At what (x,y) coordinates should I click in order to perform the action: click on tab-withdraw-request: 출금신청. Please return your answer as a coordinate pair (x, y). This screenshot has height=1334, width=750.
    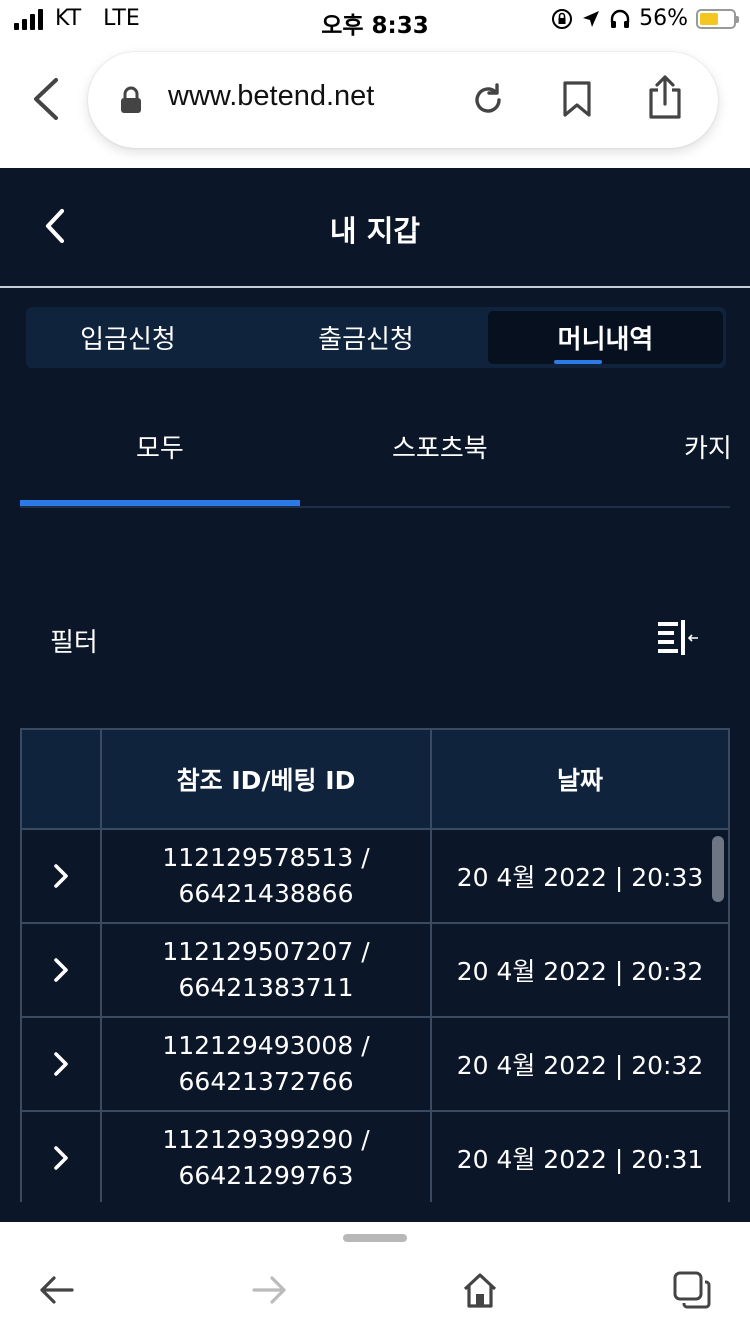
    Looking at the image, I should click on (366, 337).